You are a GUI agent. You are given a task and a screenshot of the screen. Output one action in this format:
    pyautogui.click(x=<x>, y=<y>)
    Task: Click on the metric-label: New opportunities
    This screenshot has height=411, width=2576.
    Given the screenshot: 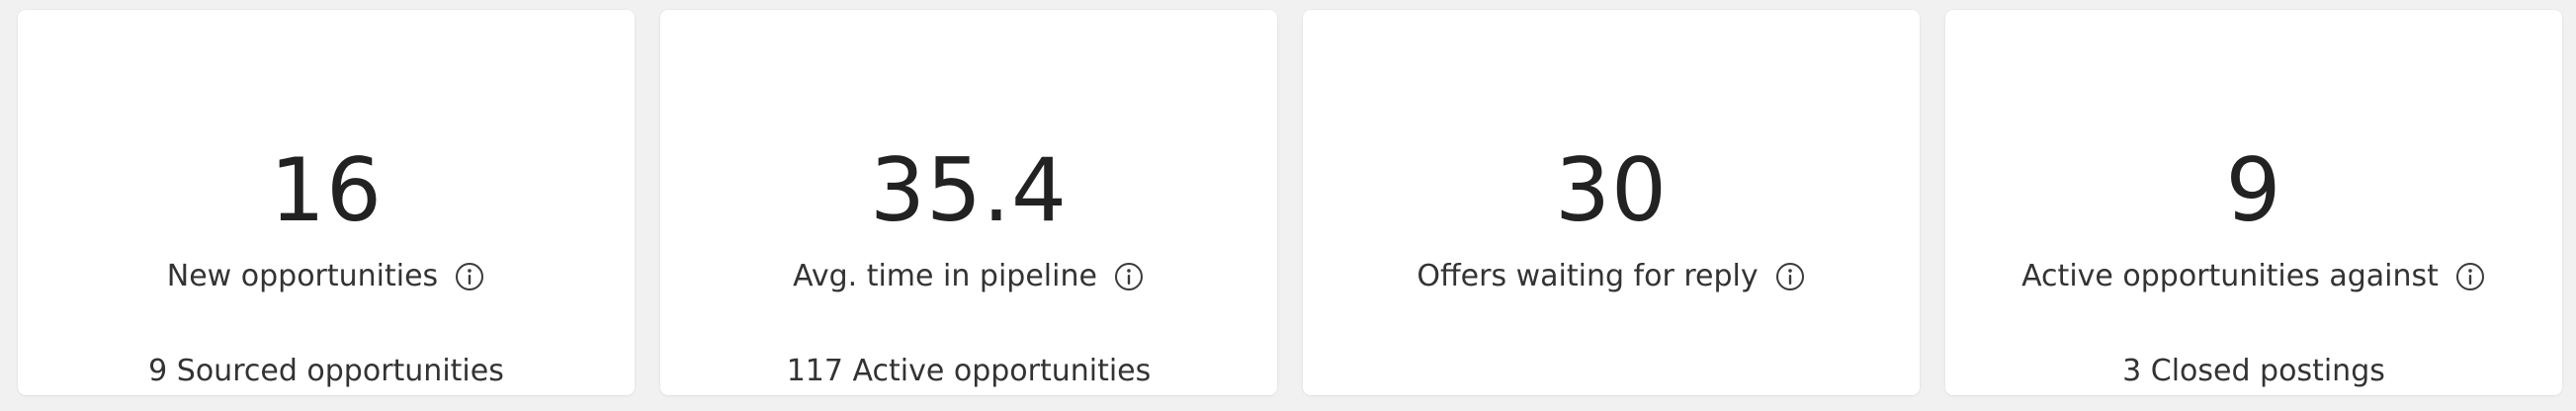 What is the action you would take?
    pyautogui.click(x=302, y=276)
    